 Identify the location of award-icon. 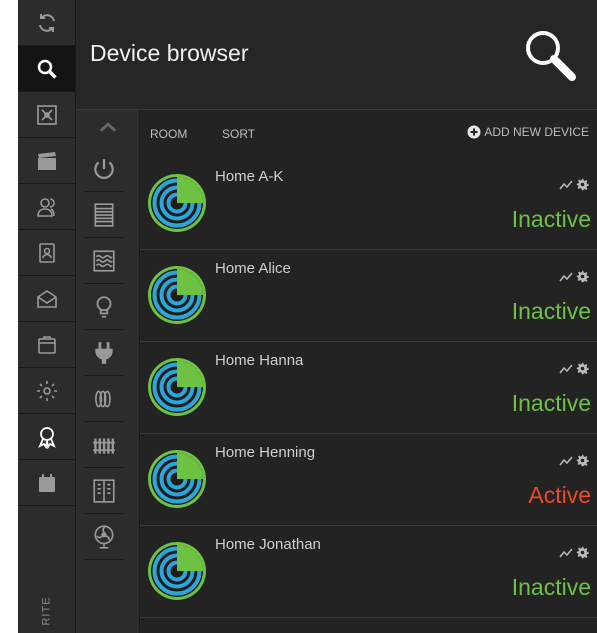
(46, 437).